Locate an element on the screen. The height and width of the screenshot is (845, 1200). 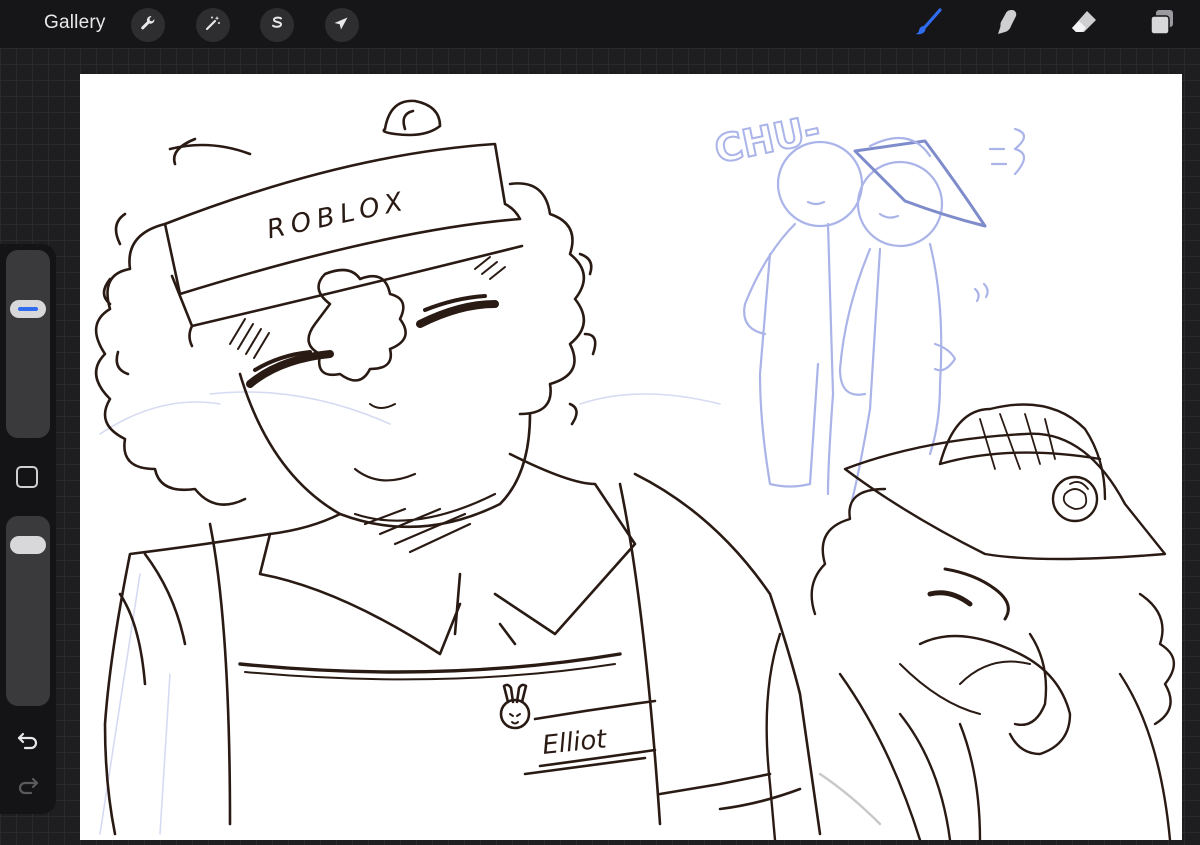
eraser-icon is located at coordinates (1084, 24).